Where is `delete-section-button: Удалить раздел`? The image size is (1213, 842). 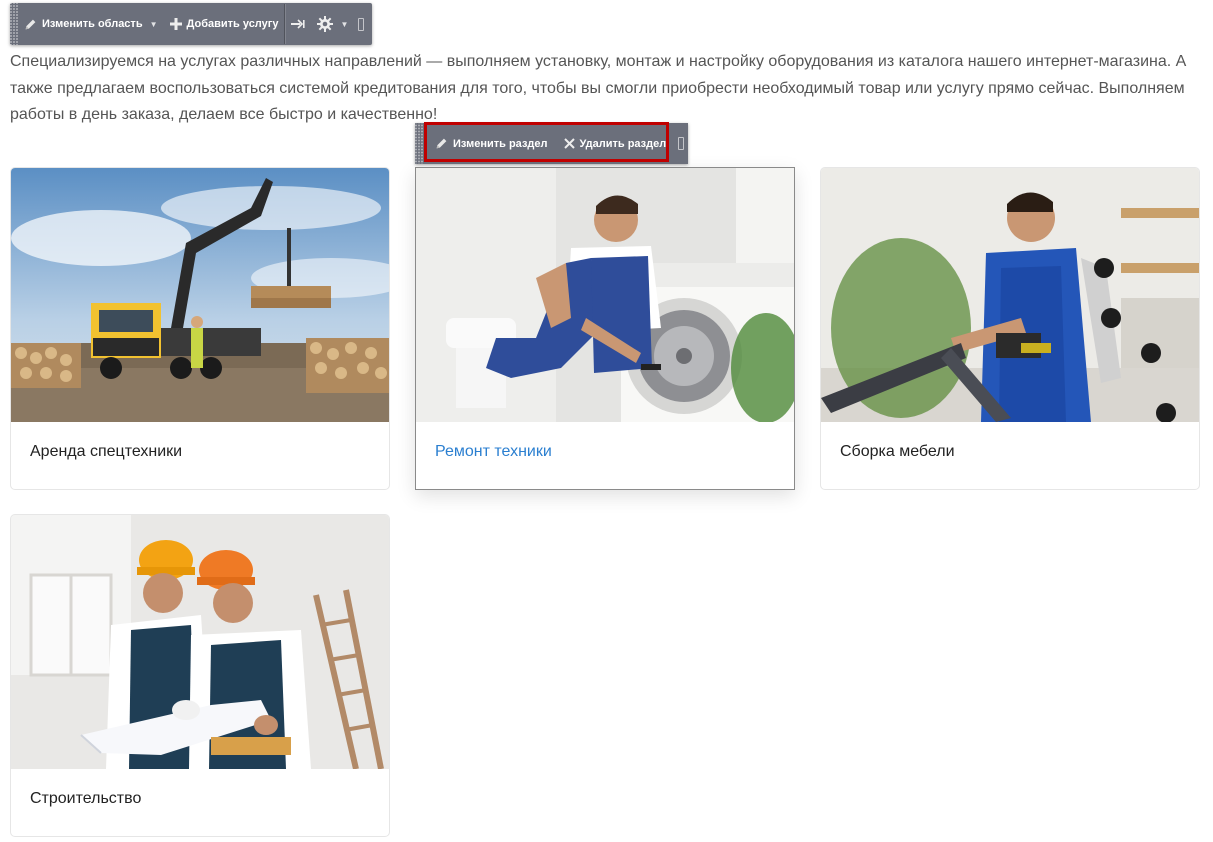 delete-section-button: Удалить раздел is located at coordinates (615, 143).